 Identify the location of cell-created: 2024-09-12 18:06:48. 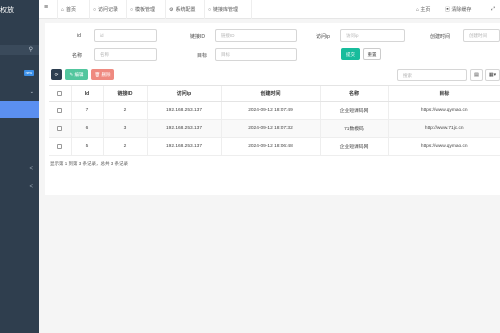
(270, 146).